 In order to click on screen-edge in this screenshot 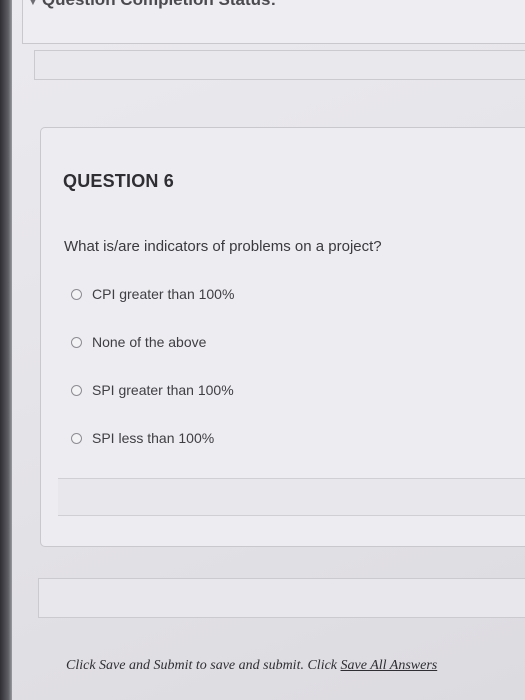, I will do `click(6, 350)`.